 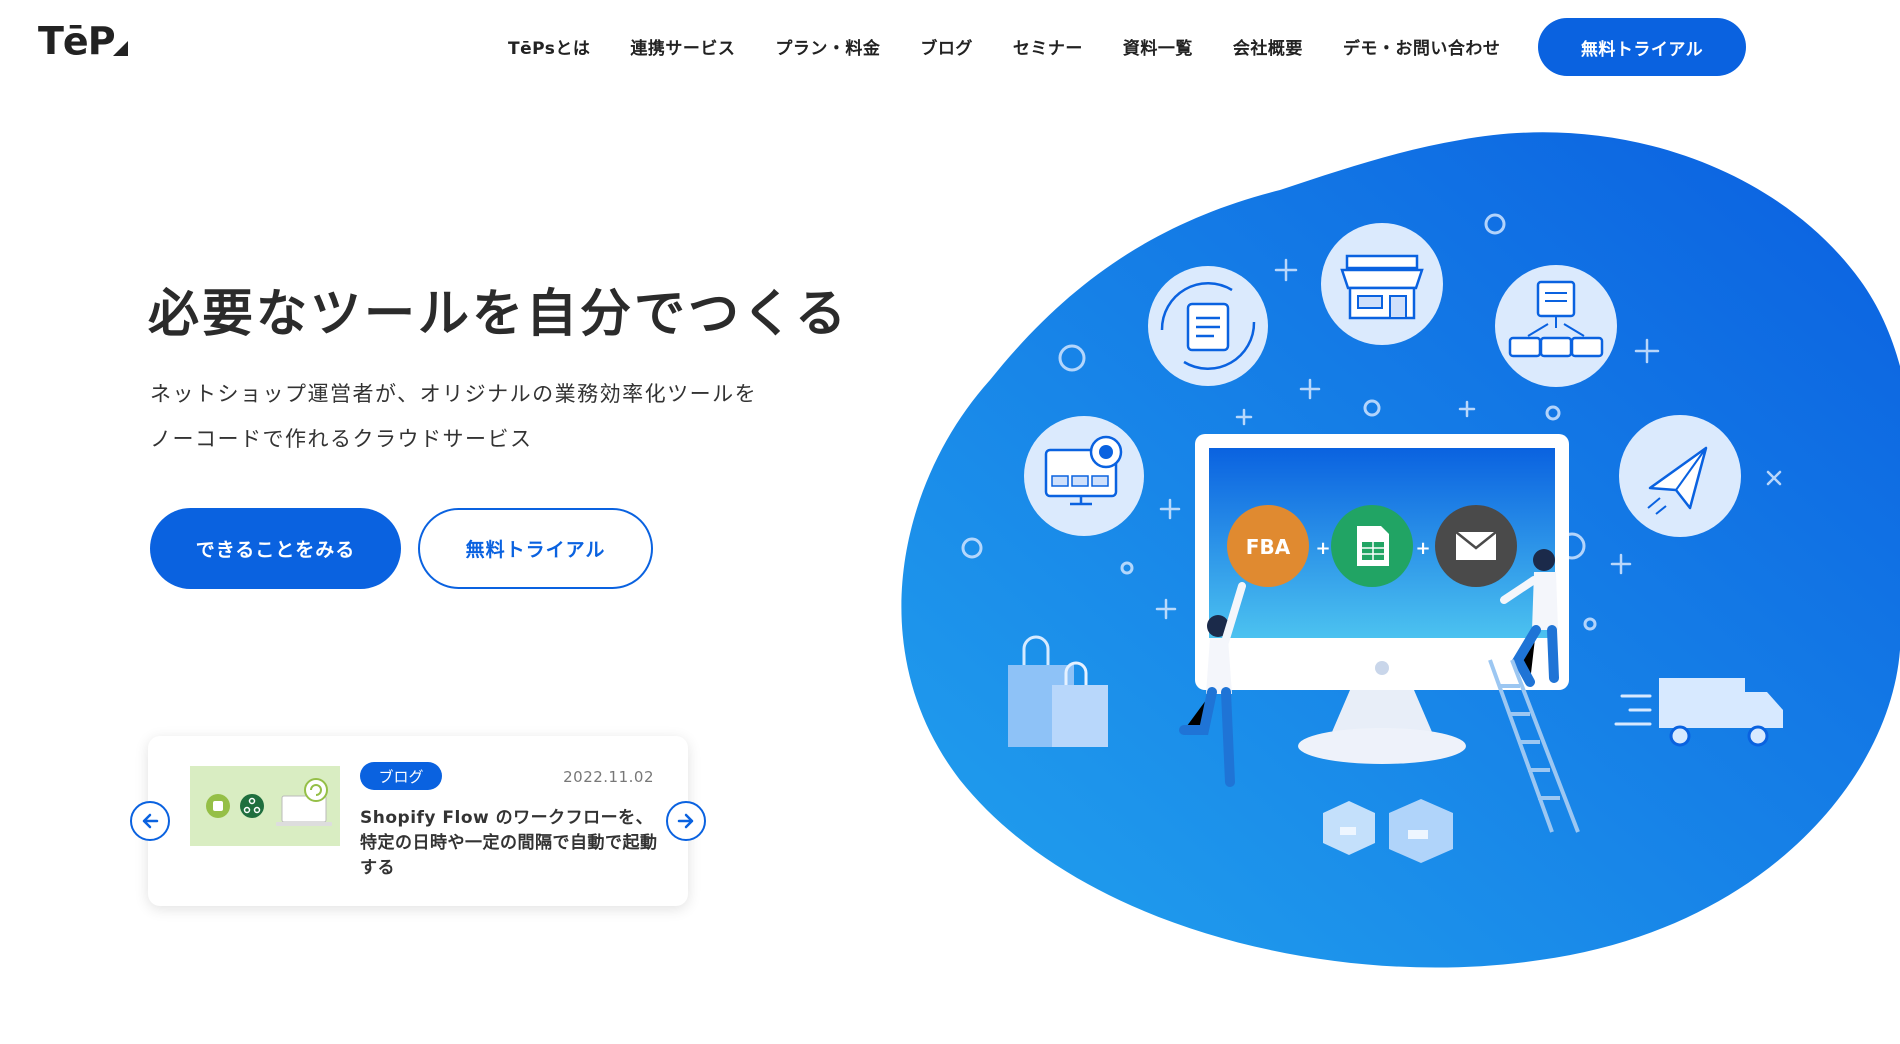 I want to click on arrow-left-icon, so click(x=150, y=821).